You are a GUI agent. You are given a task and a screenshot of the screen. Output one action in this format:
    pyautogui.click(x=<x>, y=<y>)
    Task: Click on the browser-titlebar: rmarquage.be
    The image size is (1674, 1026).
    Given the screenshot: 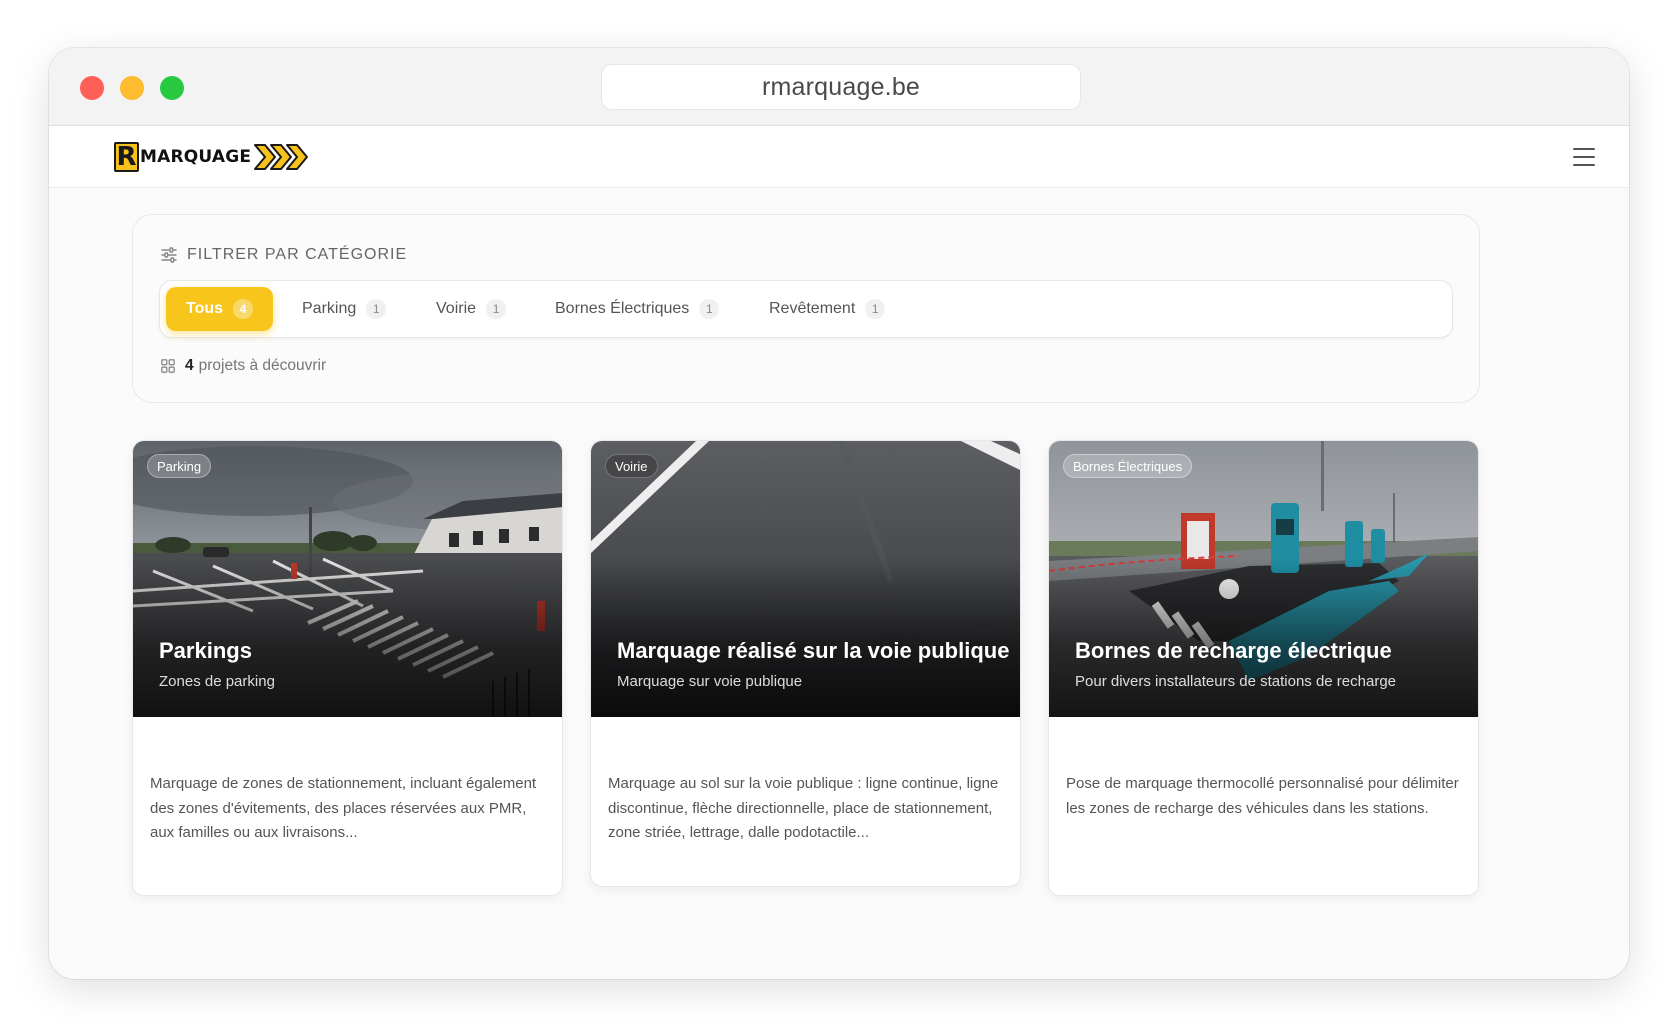 What is the action you would take?
    pyautogui.click(x=839, y=87)
    